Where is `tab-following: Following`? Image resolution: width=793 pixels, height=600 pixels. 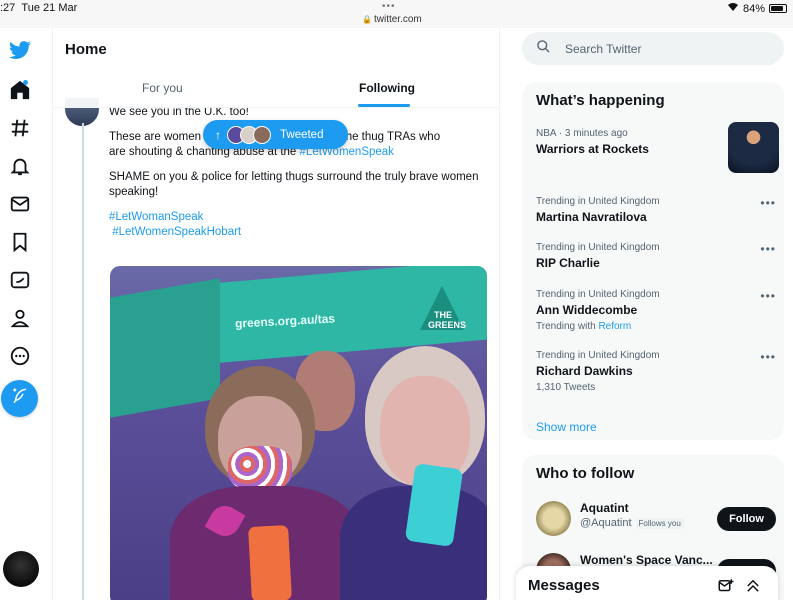 tab-following: Following is located at coordinates (387, 88).